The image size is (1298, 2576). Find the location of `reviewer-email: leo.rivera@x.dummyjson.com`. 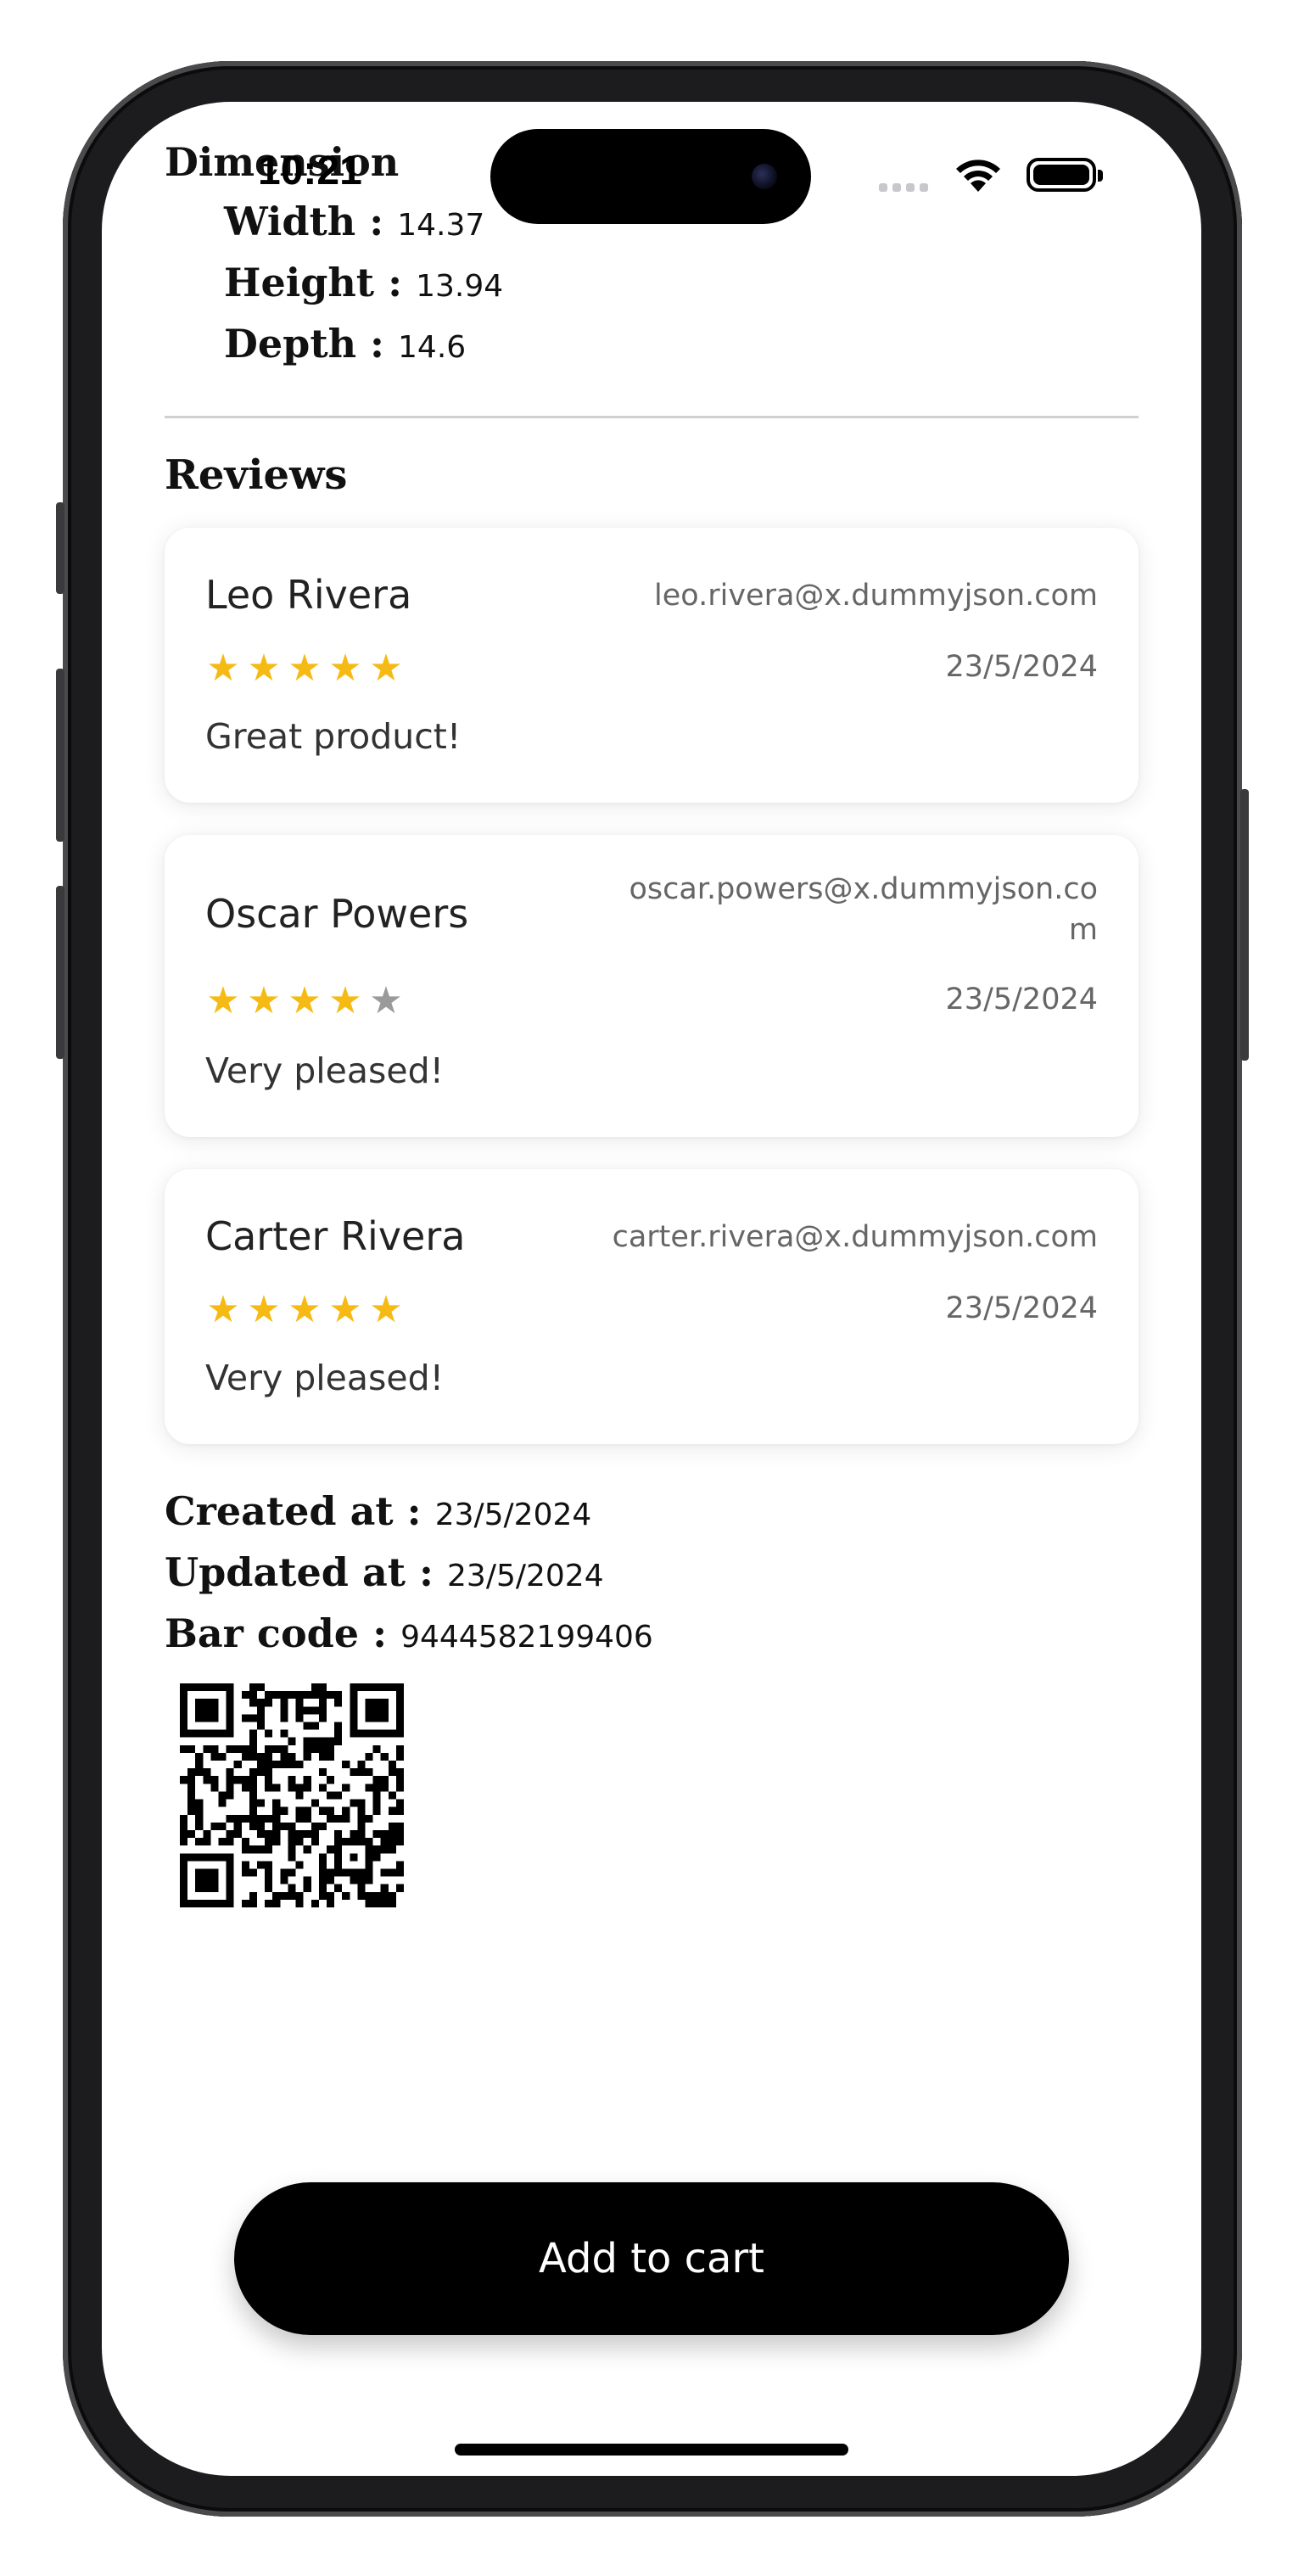

reviewer-email: leo.rivera@x.dummyjson.com is located at coordinates (876, 596).